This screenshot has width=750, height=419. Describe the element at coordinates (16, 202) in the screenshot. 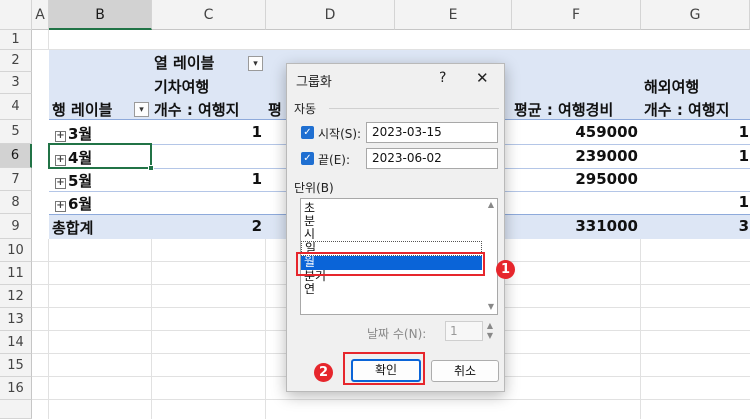

I see `row-header-8: 8` at that location.